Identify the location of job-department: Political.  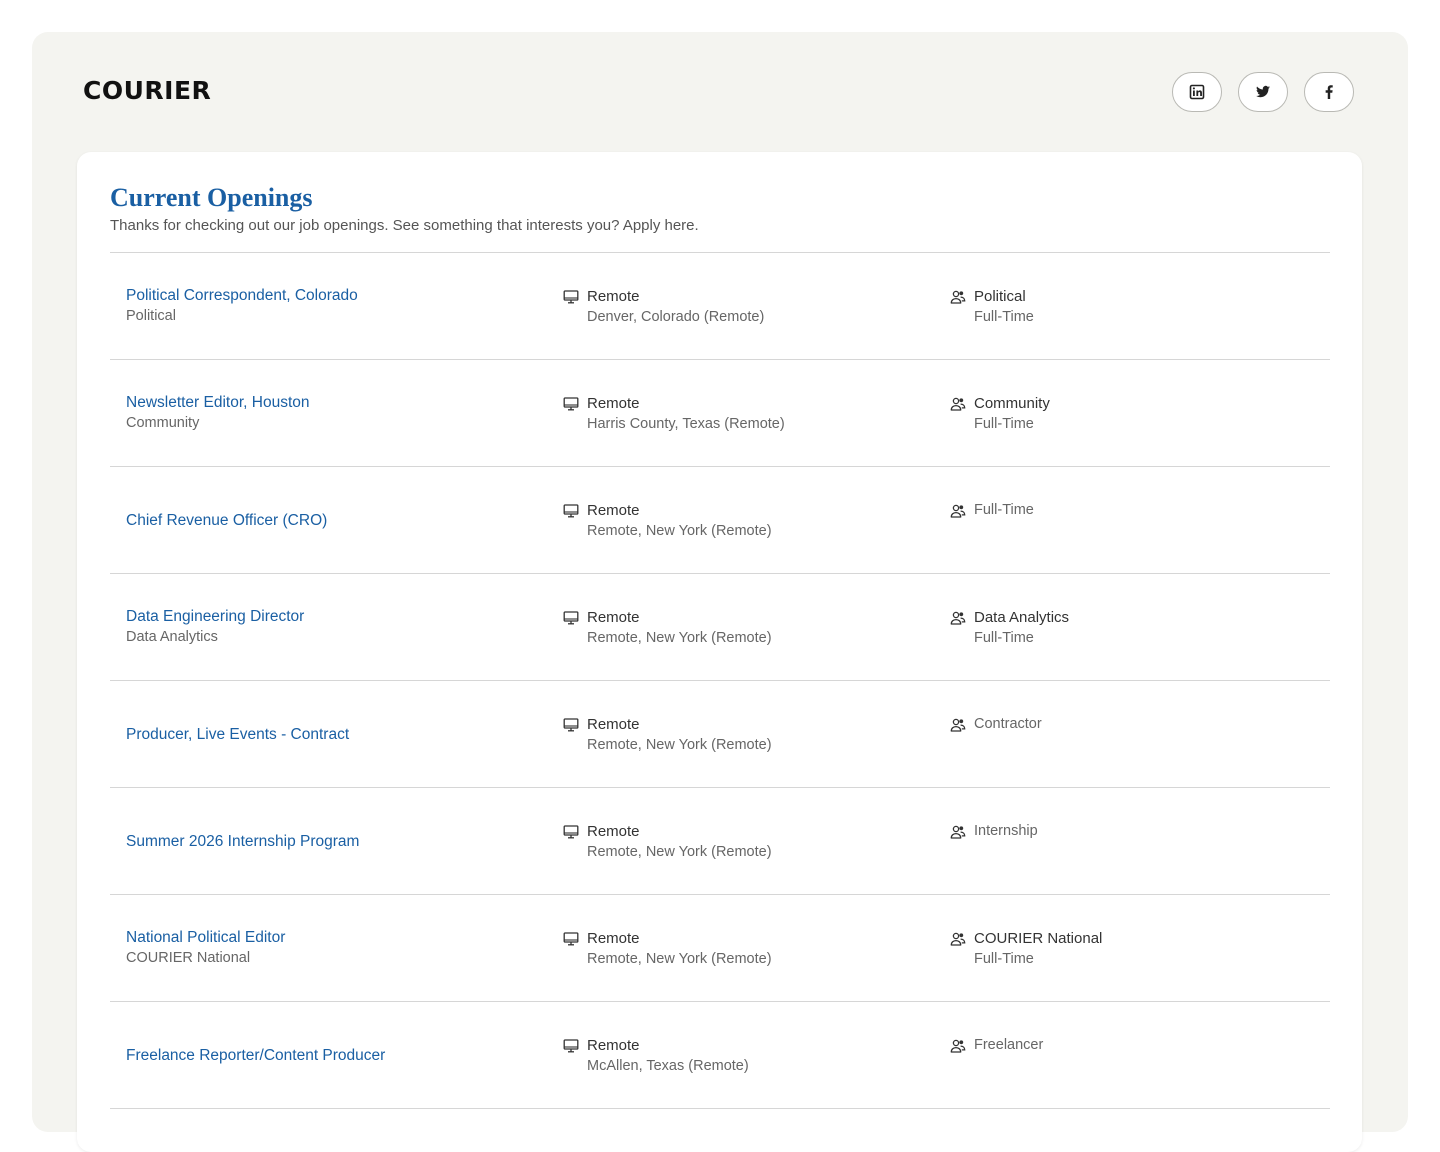
(151, 316).